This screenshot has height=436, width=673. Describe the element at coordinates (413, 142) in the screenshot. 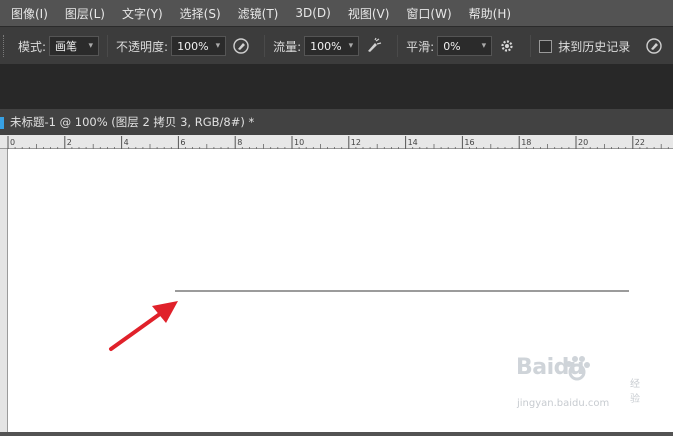

I see `ruler-label: 14` at that location.